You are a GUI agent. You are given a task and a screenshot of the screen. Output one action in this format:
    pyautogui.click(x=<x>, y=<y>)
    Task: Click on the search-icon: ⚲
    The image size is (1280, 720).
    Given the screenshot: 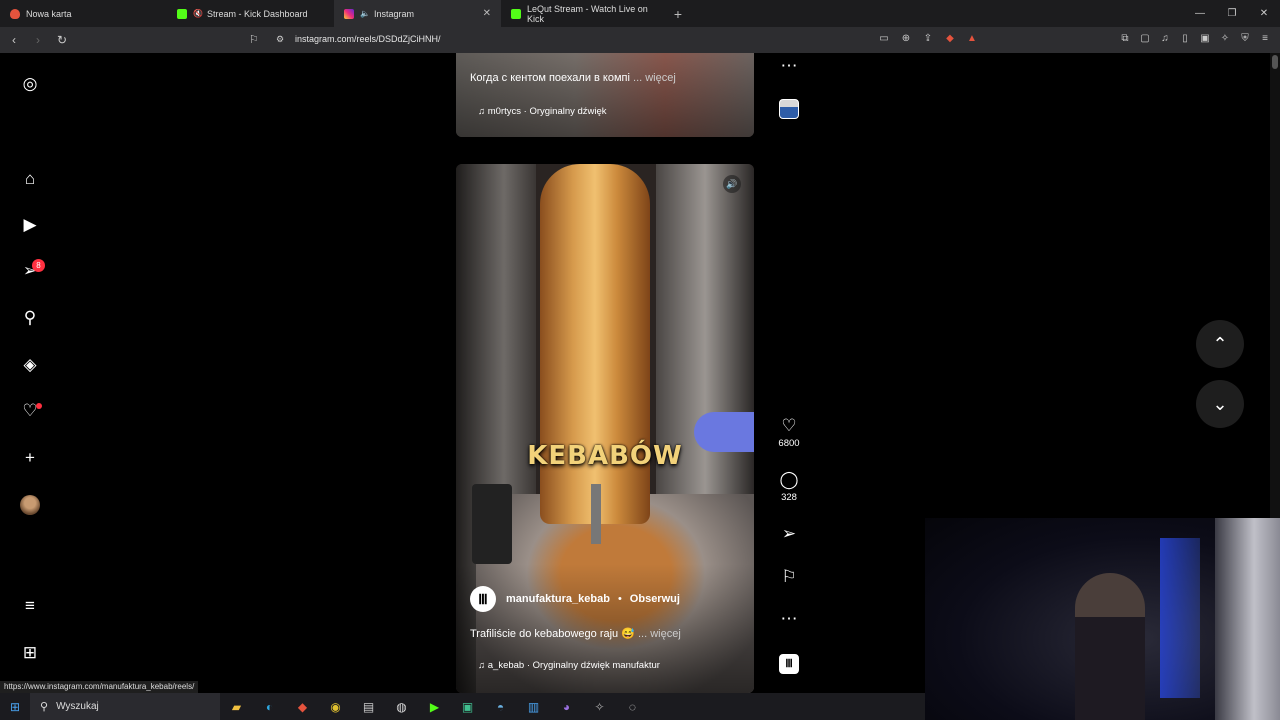 What is the action you would take?
    pyautogui.click(x=30, y=318)
    